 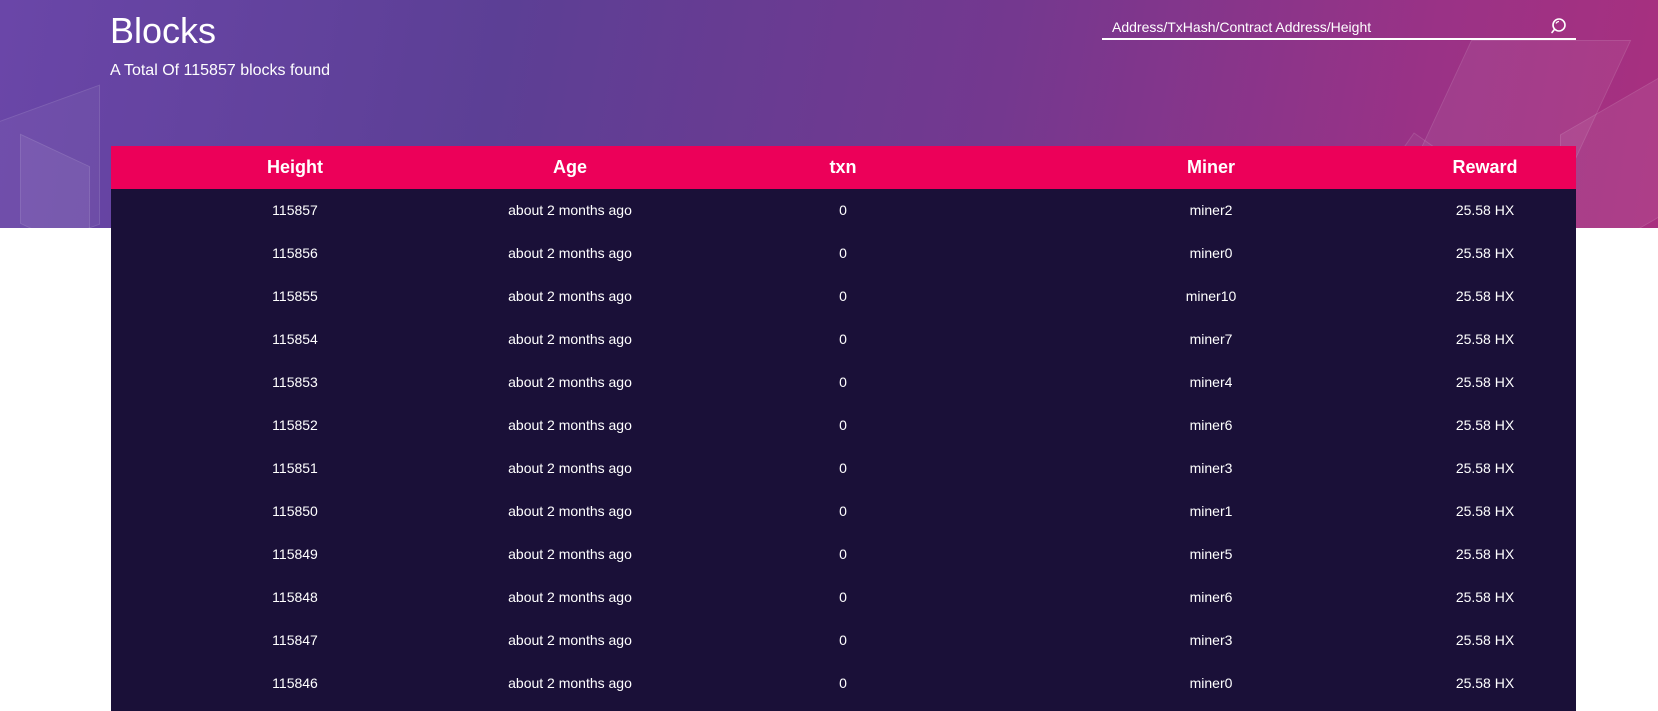 I want to click on table-header: Height Age txn Miner Reward, so click(x=843, y=167).